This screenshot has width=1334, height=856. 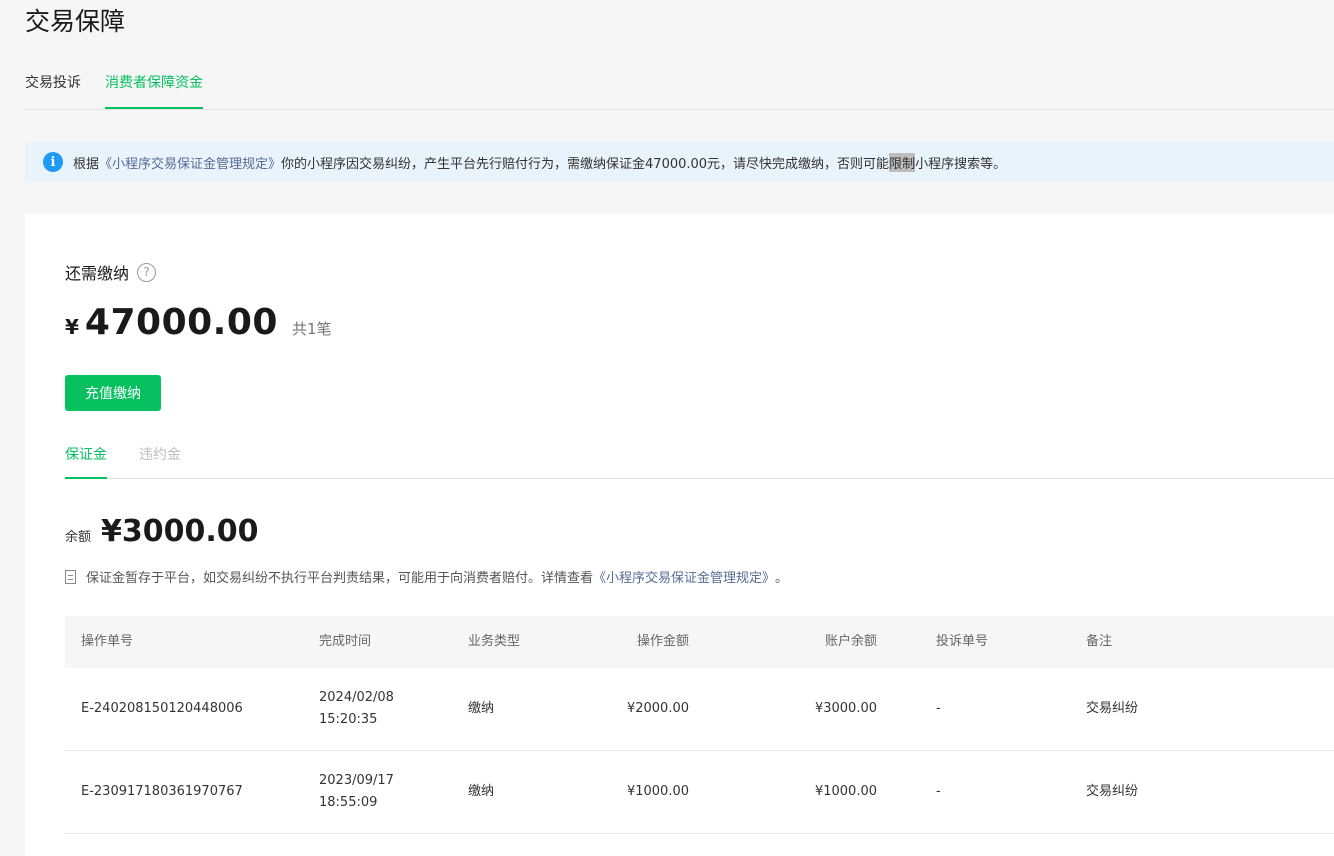 I want to click on tab-penalty: 违约金, so click(x=160, y=461).